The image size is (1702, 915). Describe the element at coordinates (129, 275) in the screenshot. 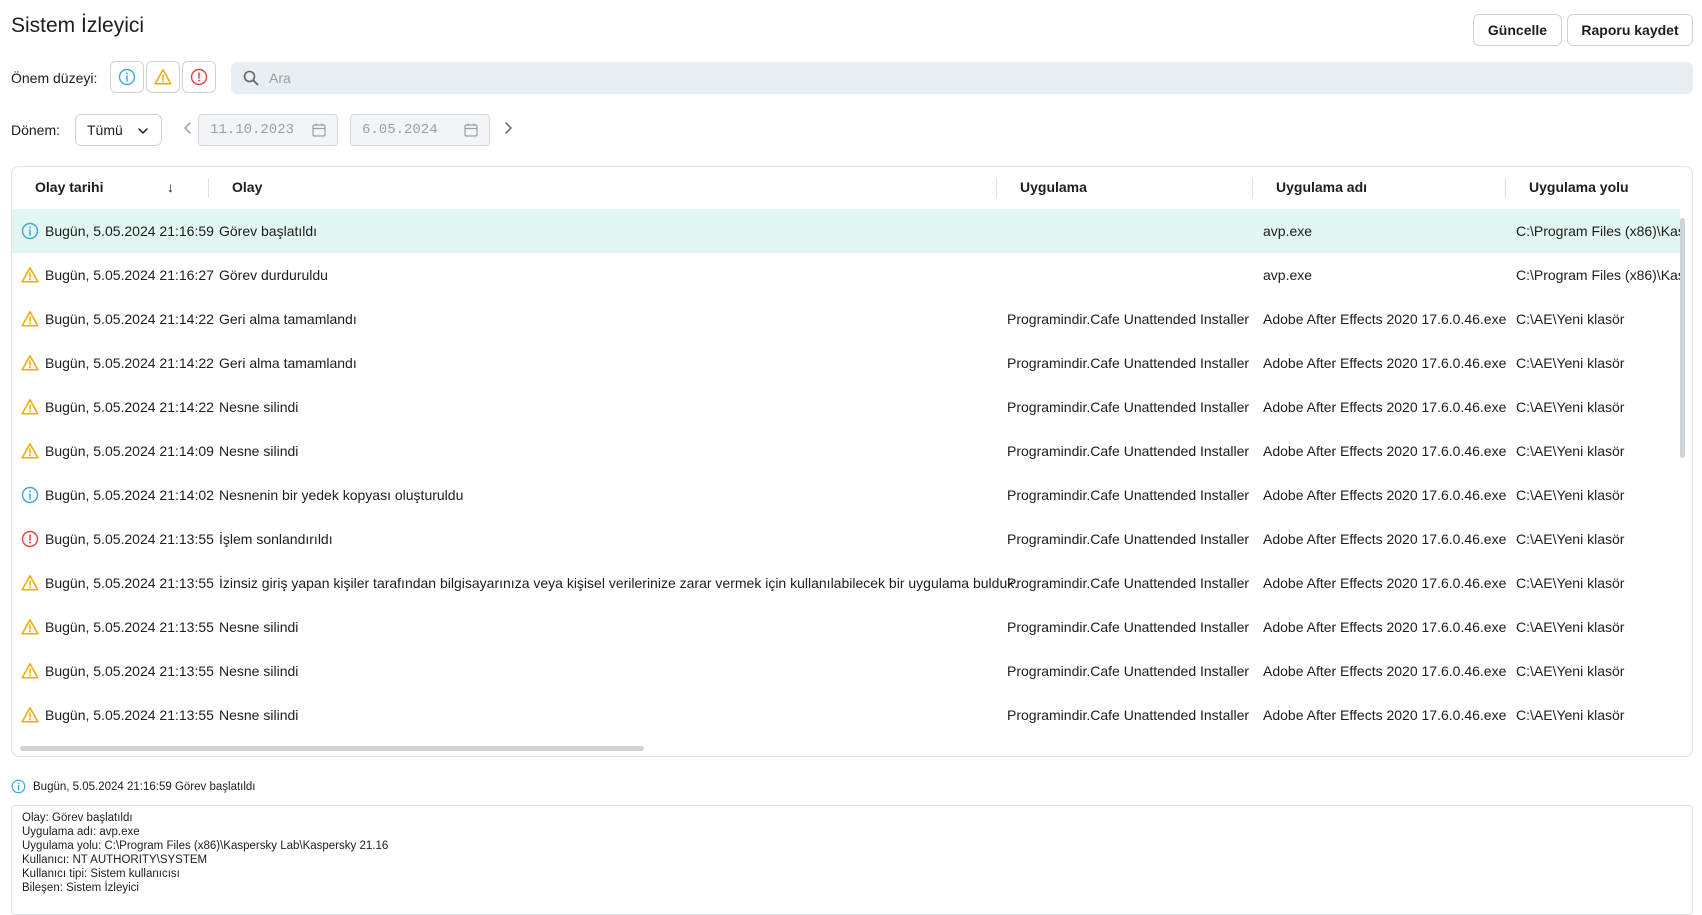

I see `cell-date: Bugün, 5.05.2024 21:16:27` at that location.